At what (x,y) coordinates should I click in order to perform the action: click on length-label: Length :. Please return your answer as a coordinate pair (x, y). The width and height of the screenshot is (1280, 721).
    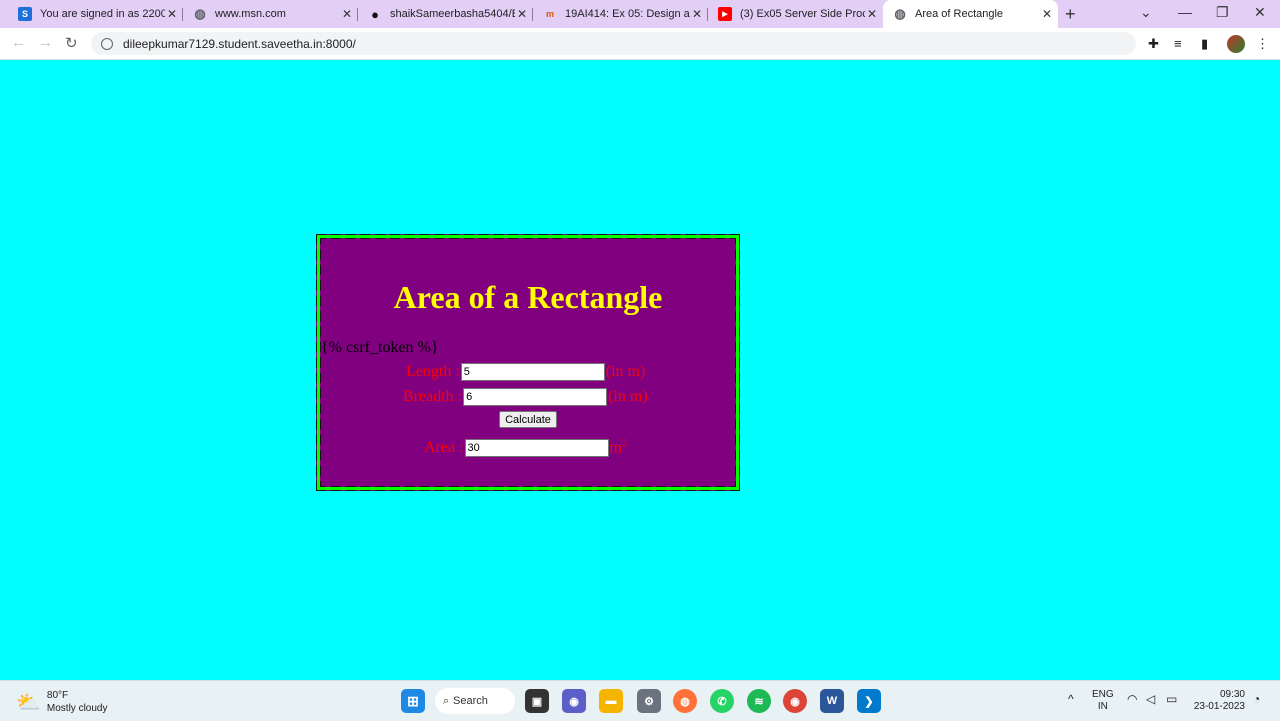
    Looking at the image, I should click on (433, 371).